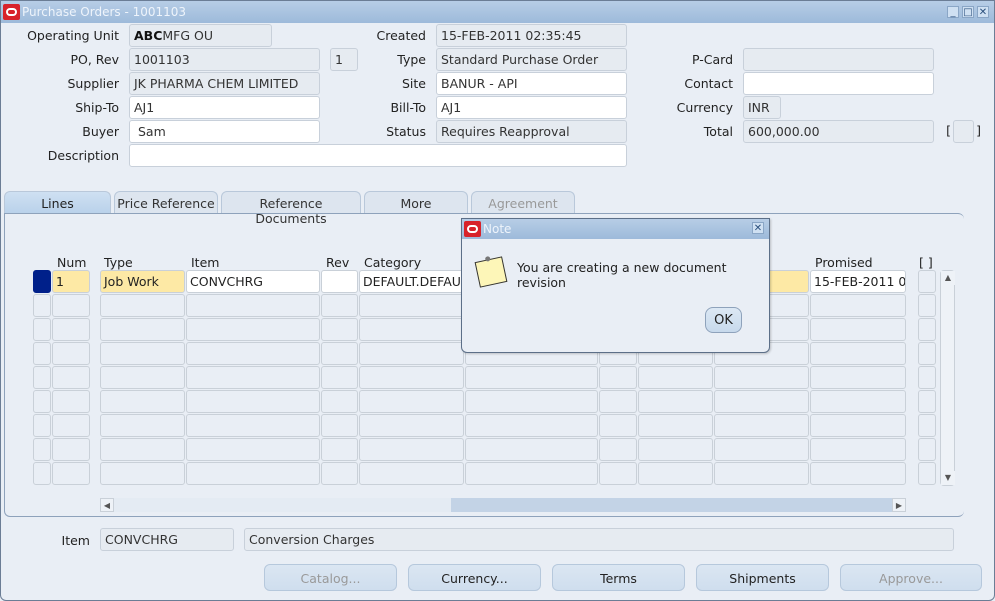 This screenshot has width=995, height=601. What do you see at coordinates (838, 83) in the screenshot?
I see `contact-field` at bounding box center [838, 83].